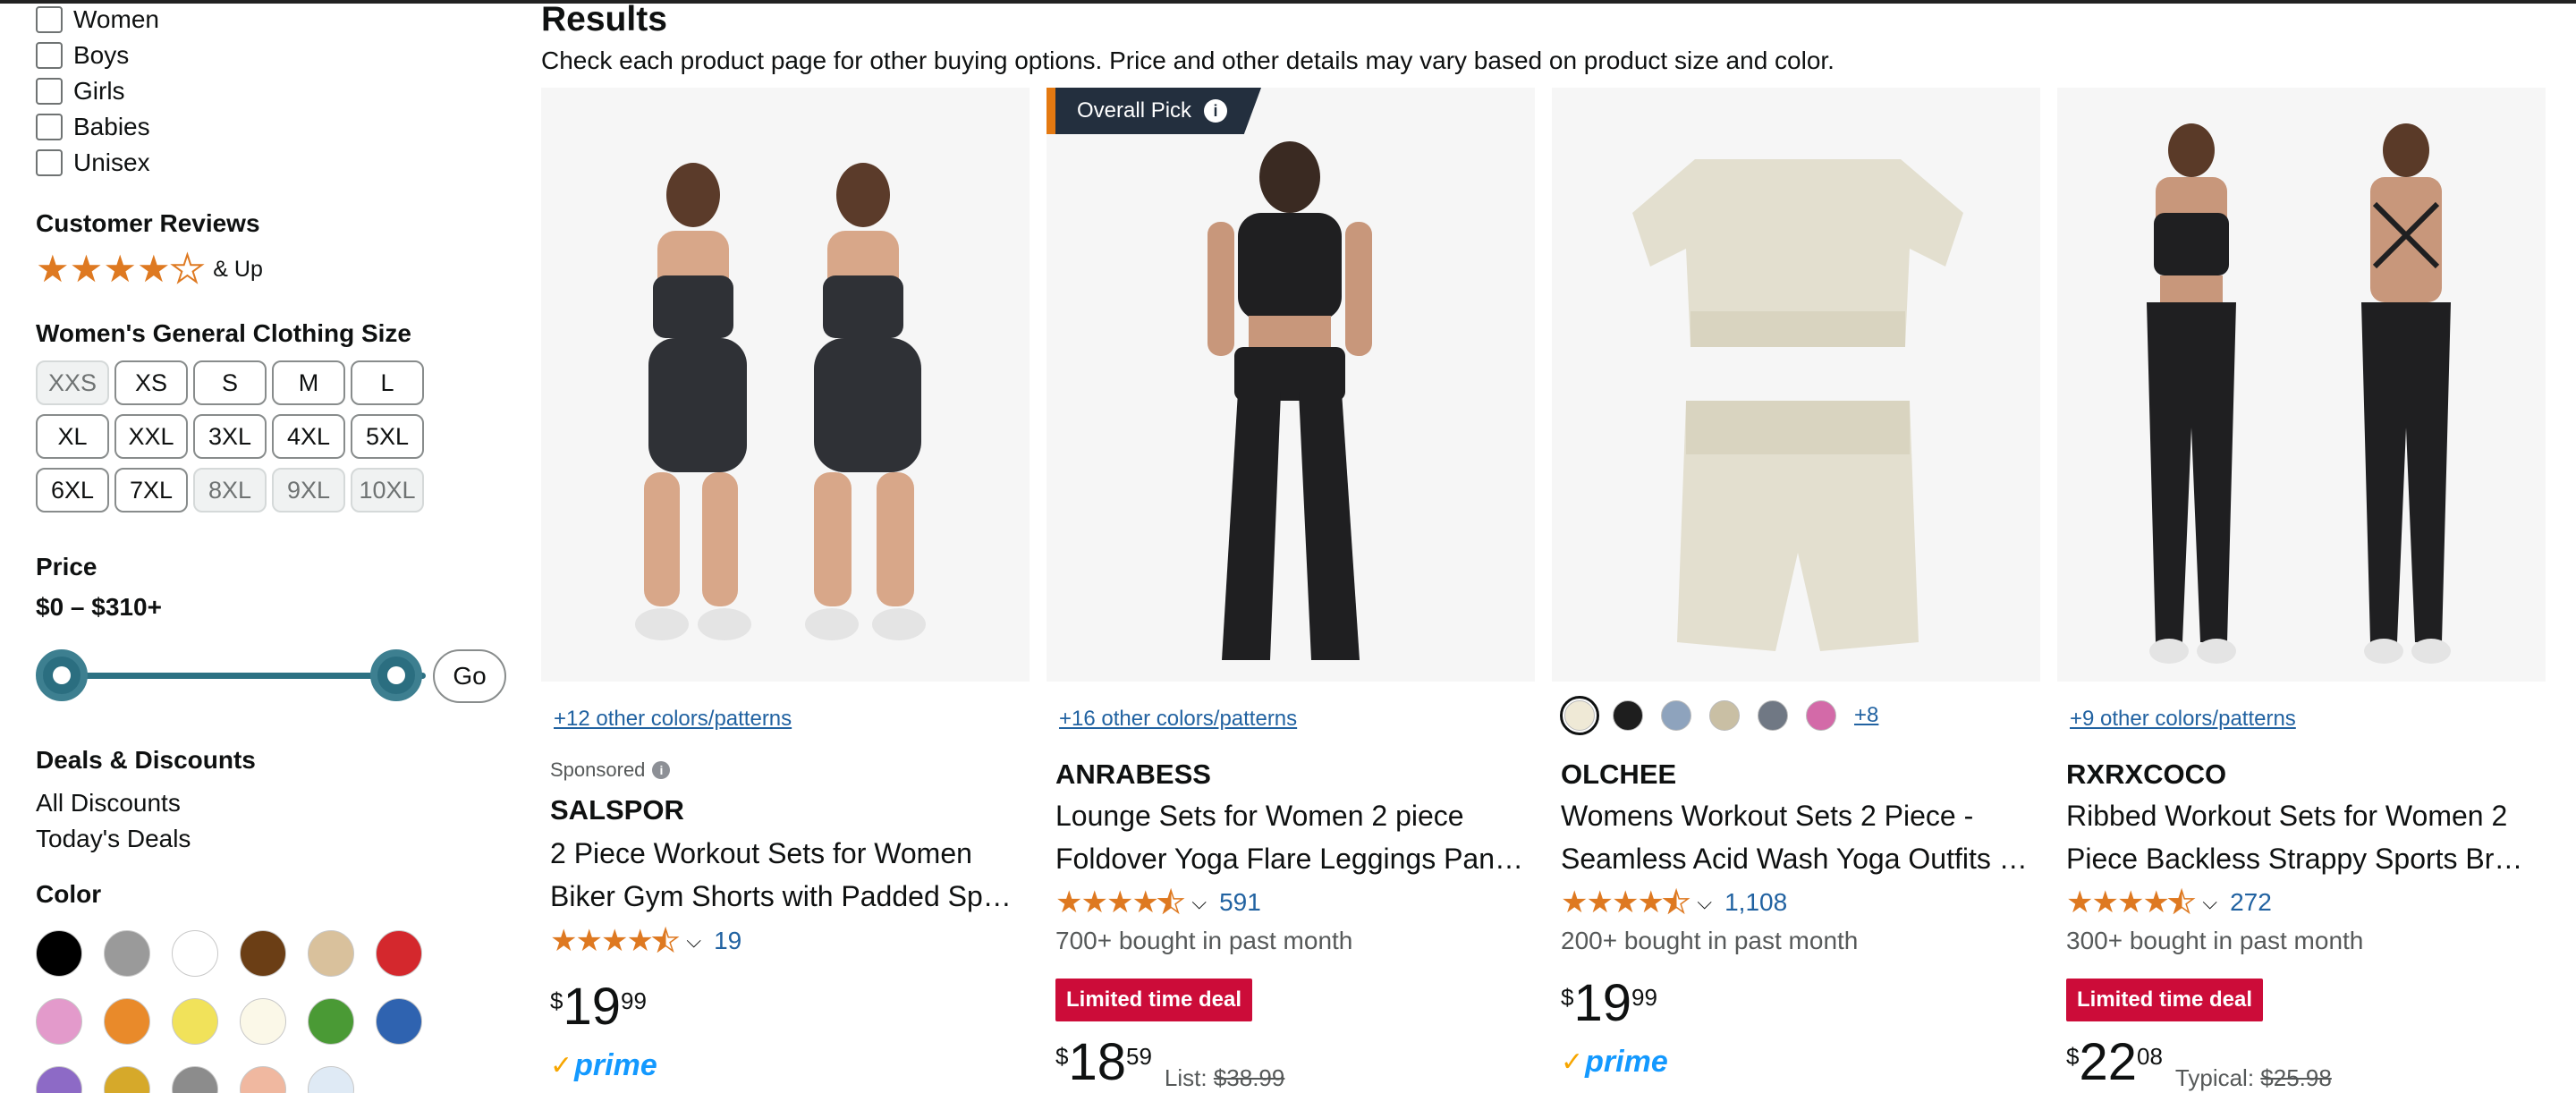 This screenshot has height=1093, width=2576. I want to click on filter-rating-4-up: ★ ★ ★ ★ ★ & Up, so click(149, 269).